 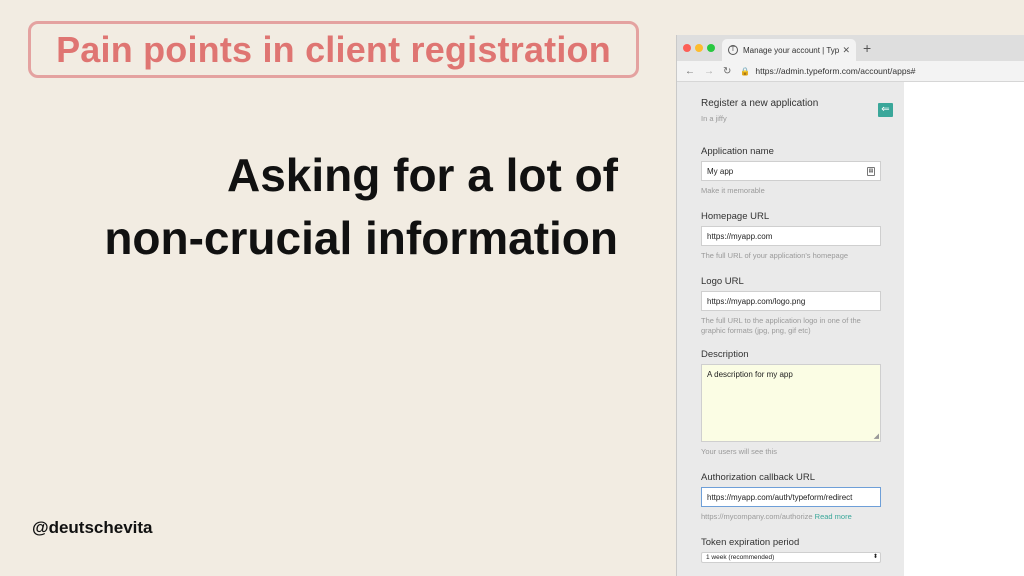 What do you see at coordinates (733, 190) in the screenshot?
I see `app-name-hint: Make it memorable` at bounding box center [733, 190].